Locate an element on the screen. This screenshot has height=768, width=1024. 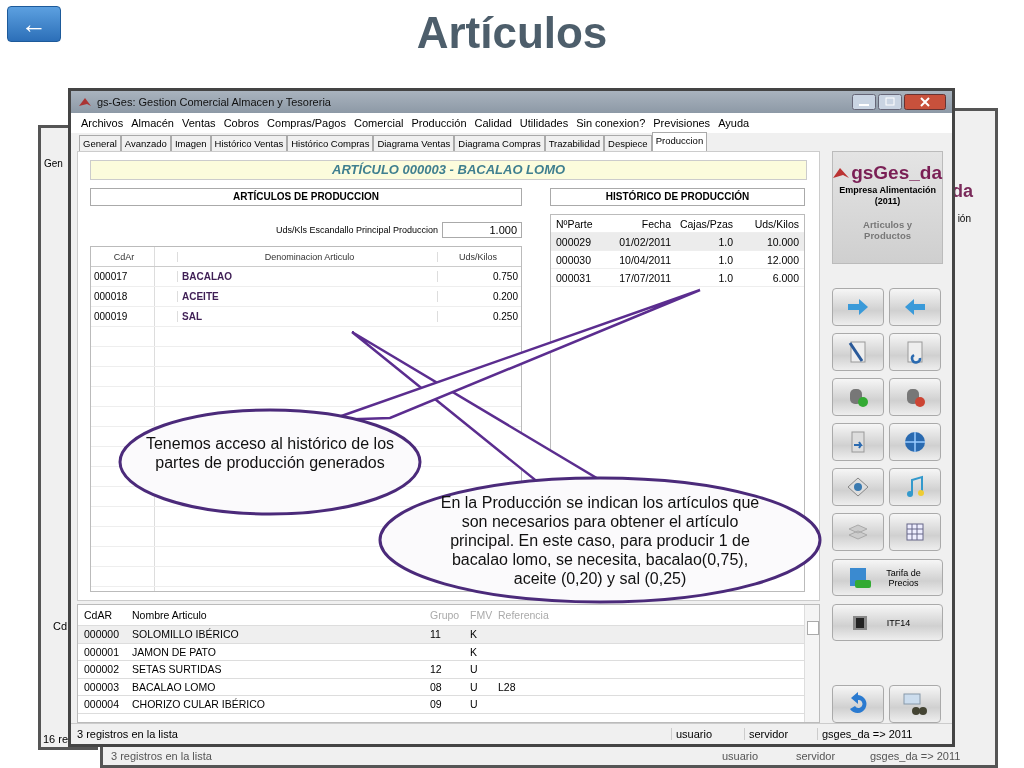
table-row: 000000 SOLOMILLO IBÉRICO 11 K is located at coordinates (441, 635).